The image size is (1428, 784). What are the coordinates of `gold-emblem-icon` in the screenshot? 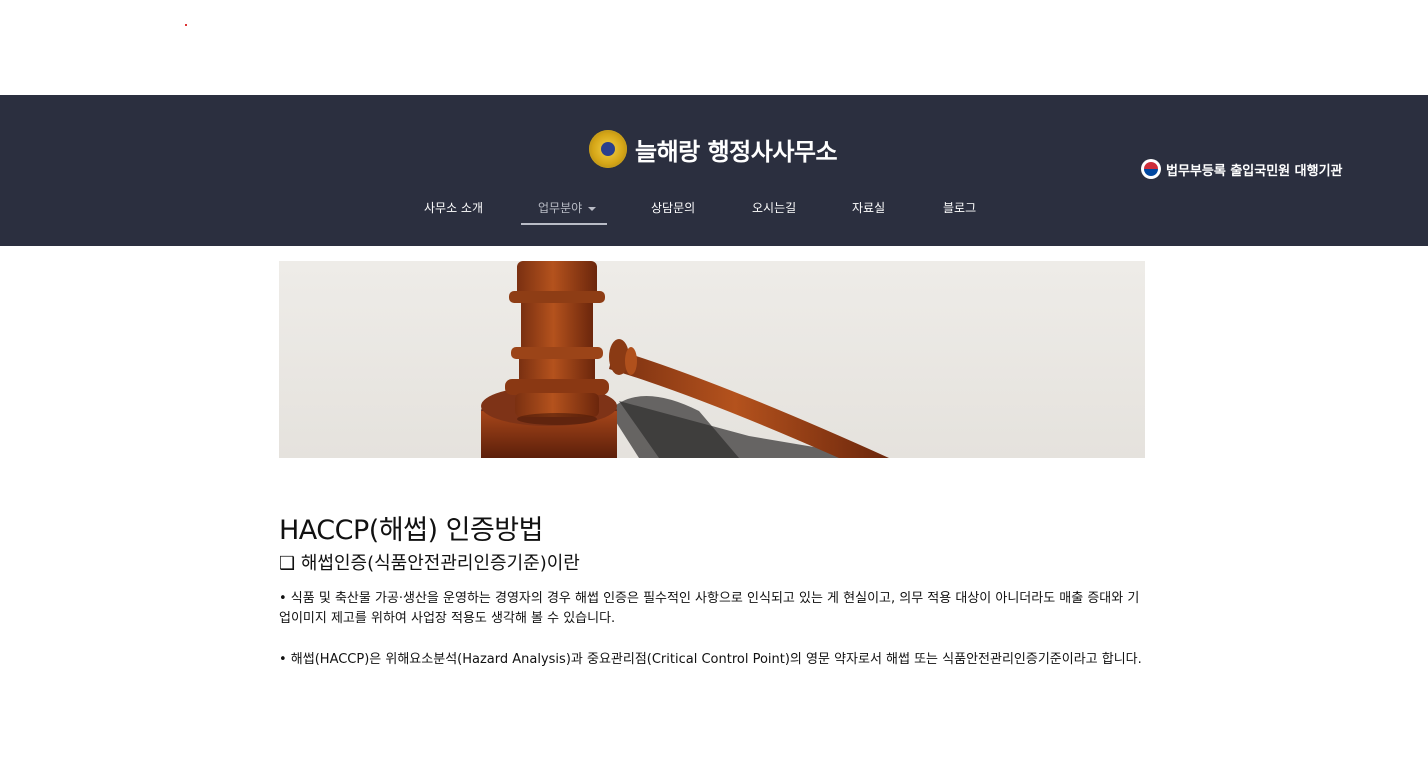 It's located at (608, 149).